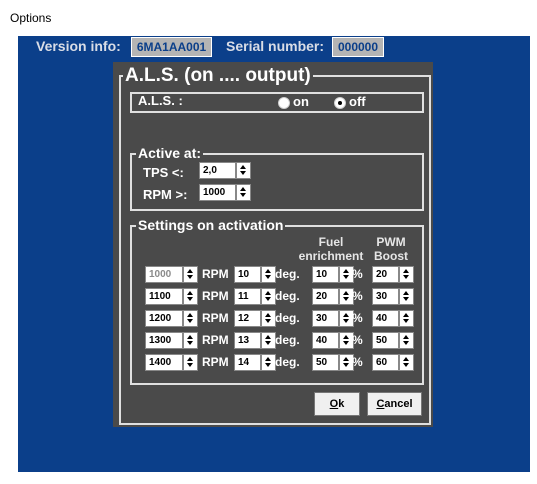 This screenshot has height=484, width=537. I want to click on rpm-row-1-spin-button, so click(190, 274).